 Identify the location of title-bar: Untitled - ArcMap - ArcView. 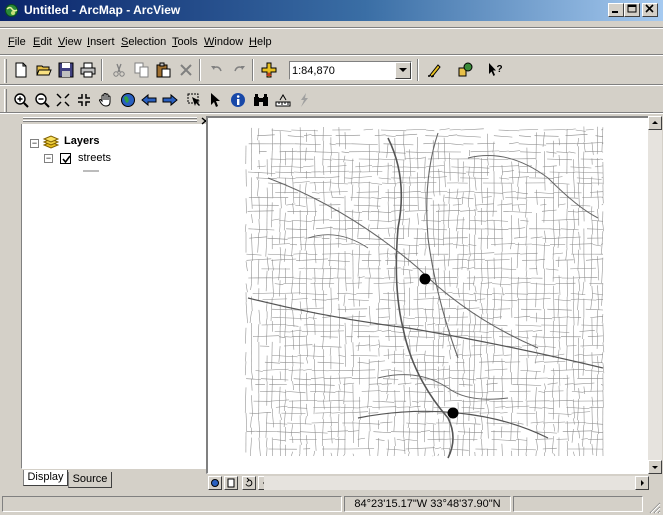
(331, 10).